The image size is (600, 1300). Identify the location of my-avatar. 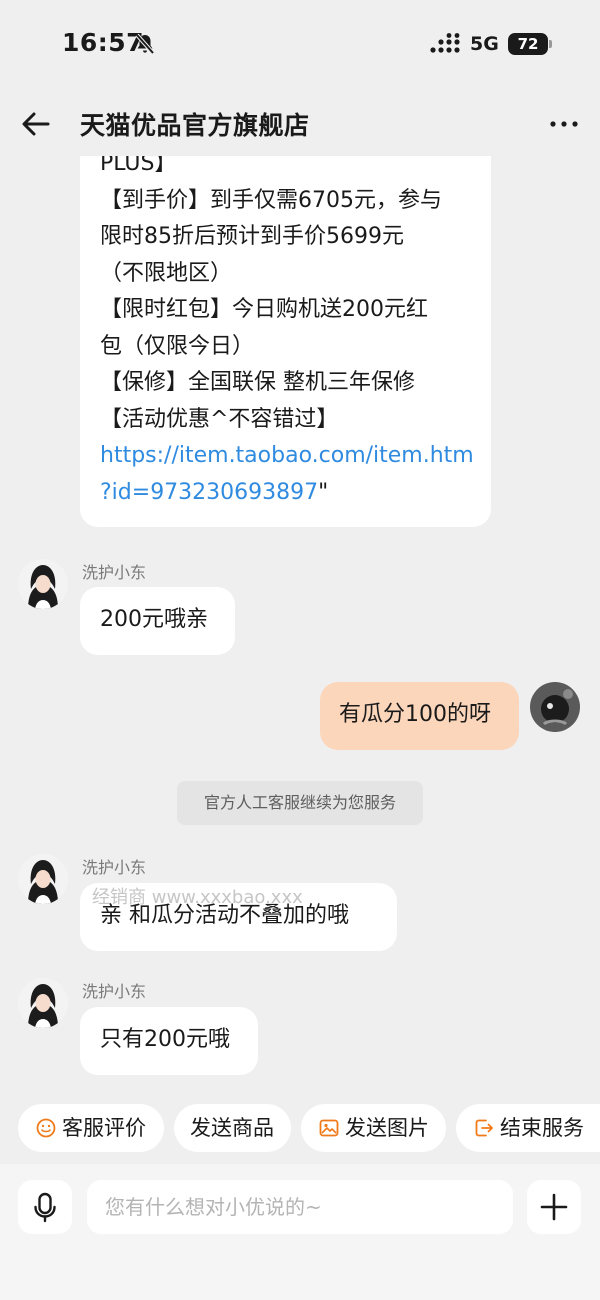
(555, 707).